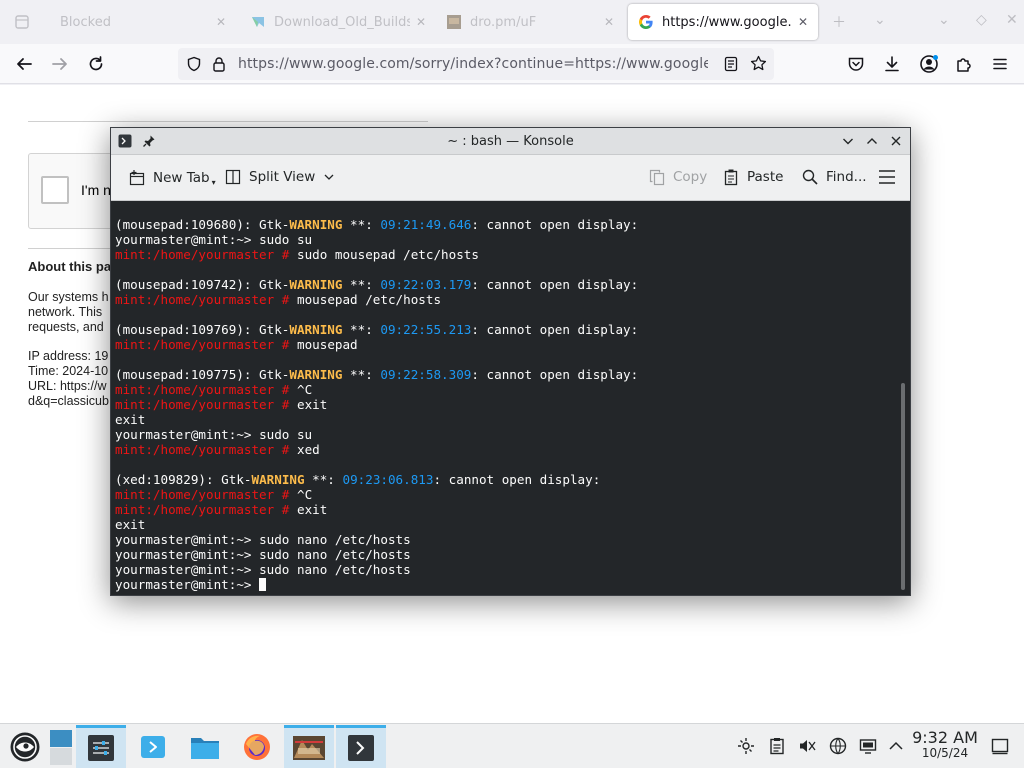  I want to click on lock-icon, so click(219, 64).